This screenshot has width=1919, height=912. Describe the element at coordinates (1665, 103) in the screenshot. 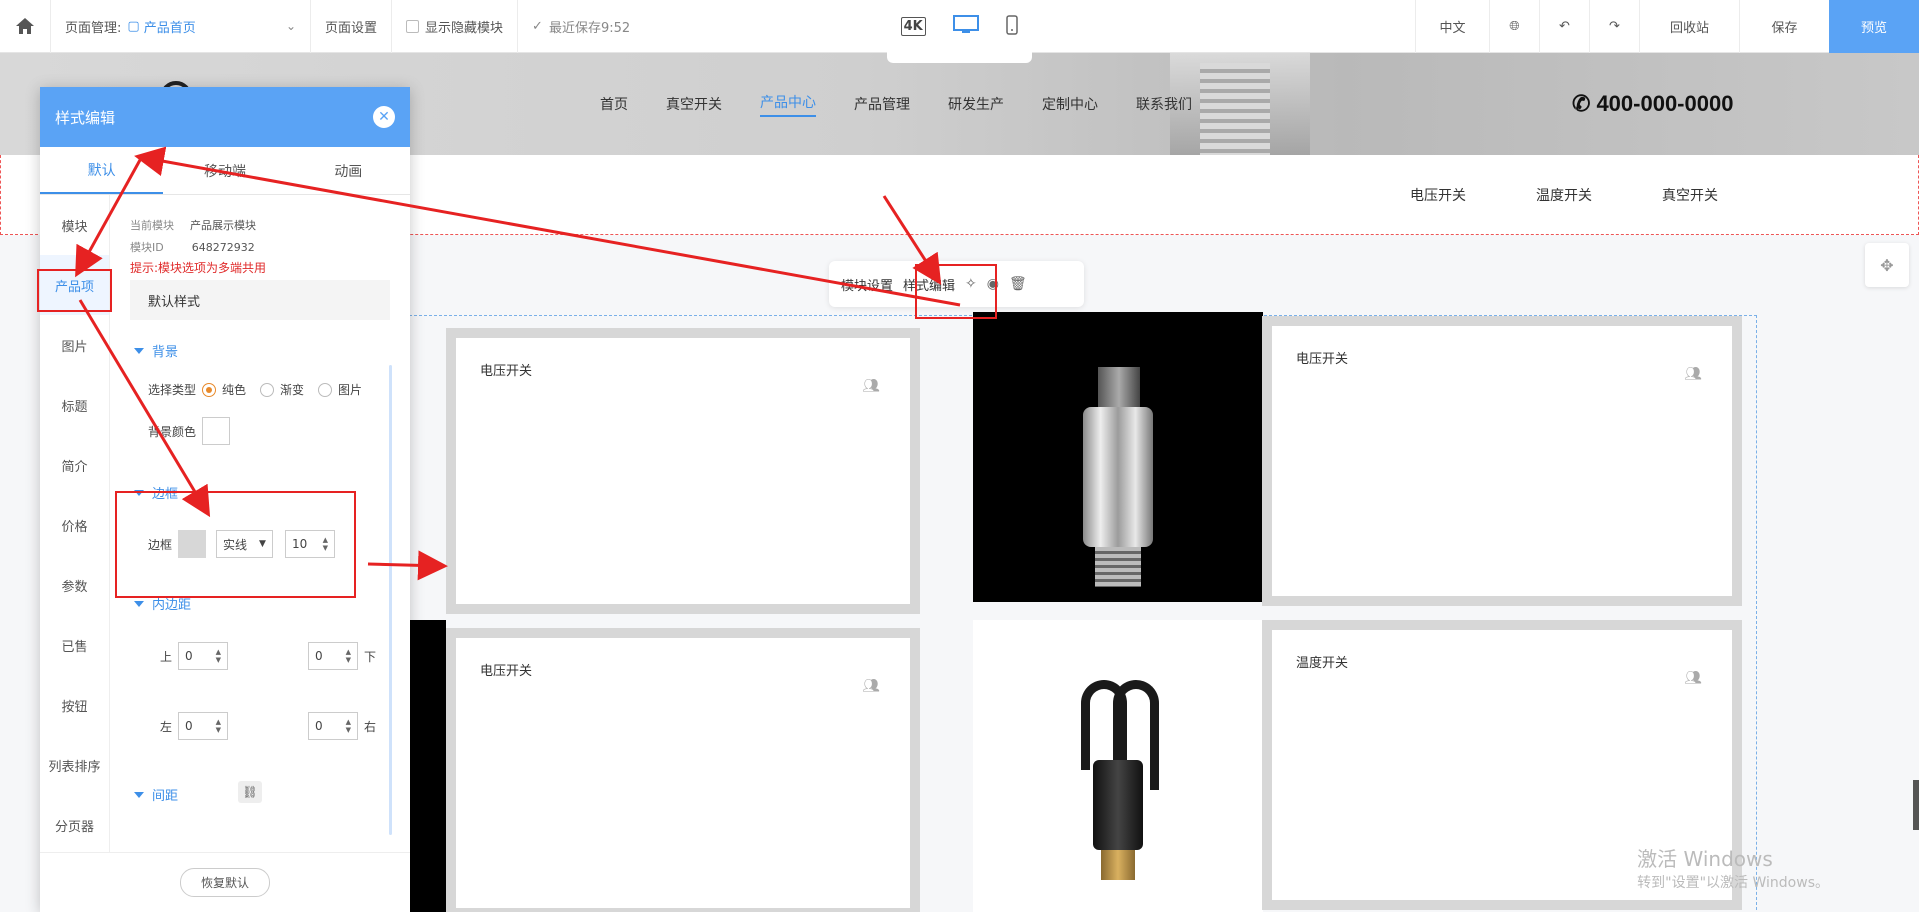

I see `phone-text: 400-000-0000` at that location.